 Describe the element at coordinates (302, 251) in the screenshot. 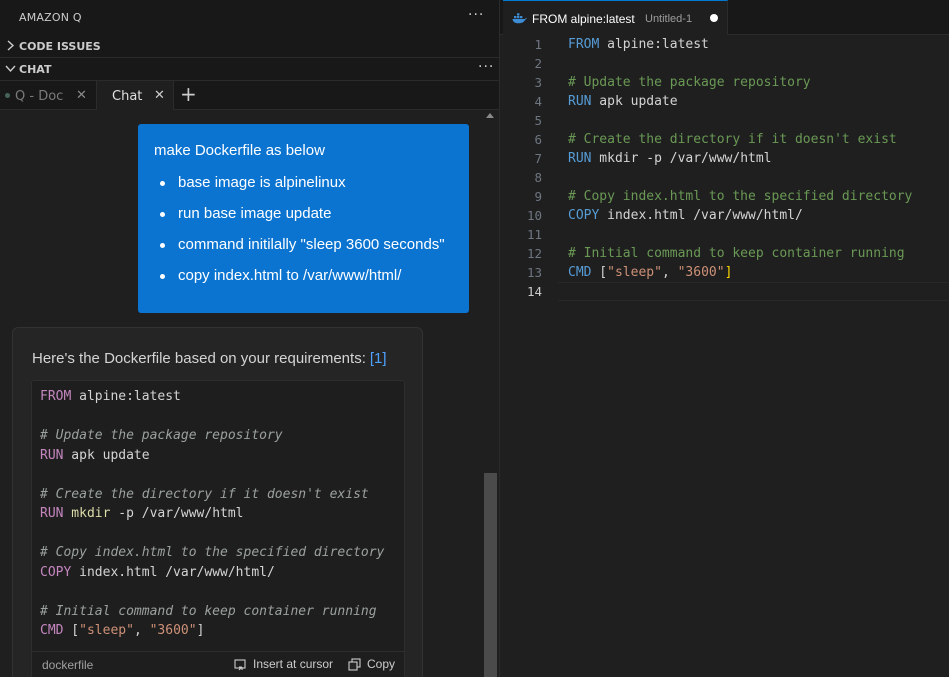

I see `list-item: command initilally "sleep 3600 seconds"` at that location.